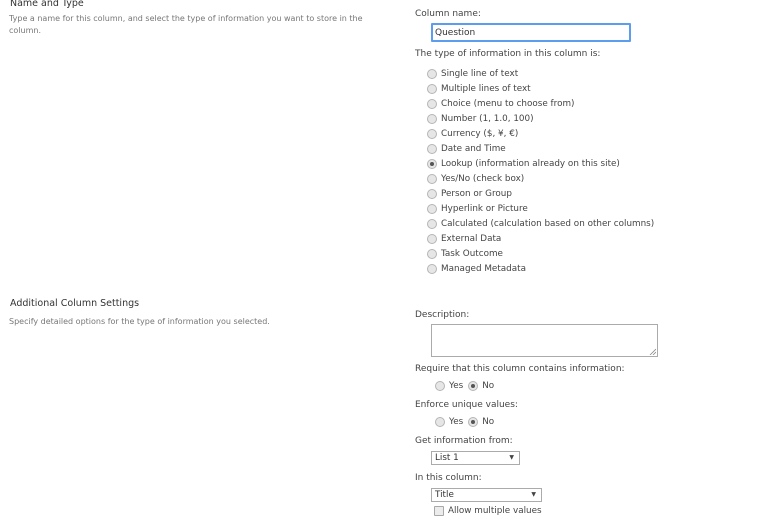 The image size is (782, 522). What do you see at coordinates (540, 193) in the screenshot?
I see `type-option-person-group: Person or Group` at bounding box center [540, 193].